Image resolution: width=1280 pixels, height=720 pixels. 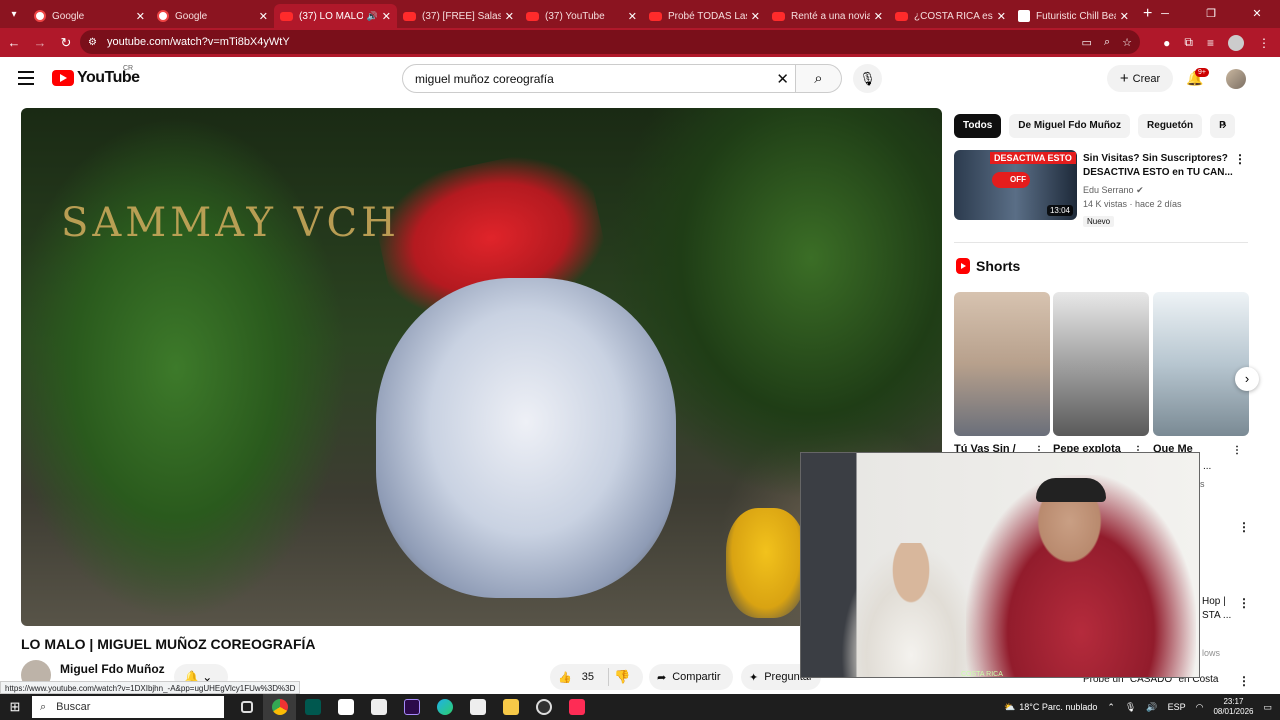 I want to click on youtube-logo: YouTube CR, so click(x=96, y=76).